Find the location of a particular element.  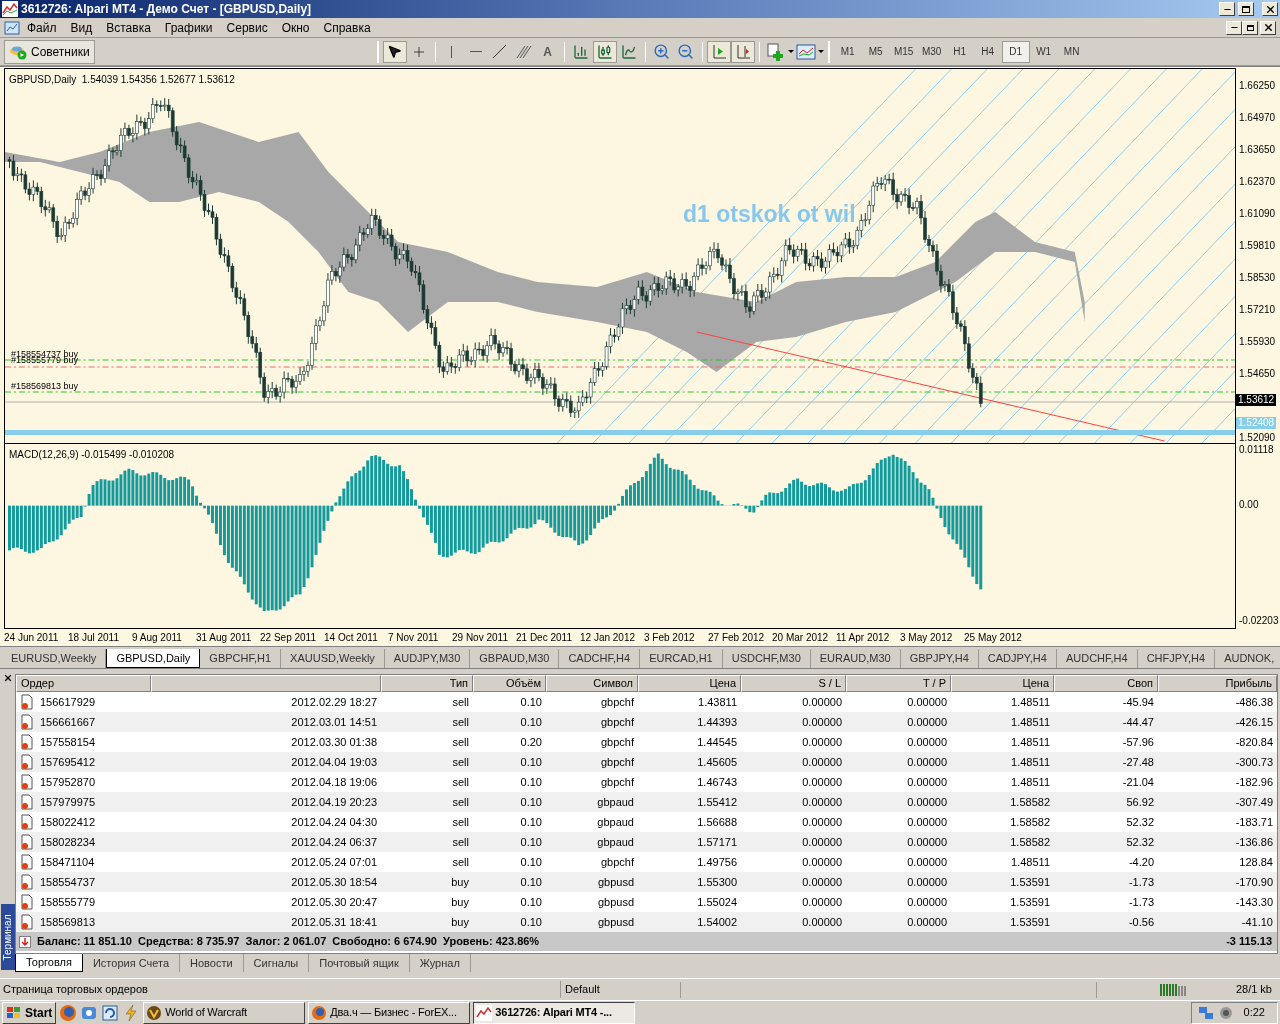

table-cell-text: 0.10 is located at coordinates (531, 842).